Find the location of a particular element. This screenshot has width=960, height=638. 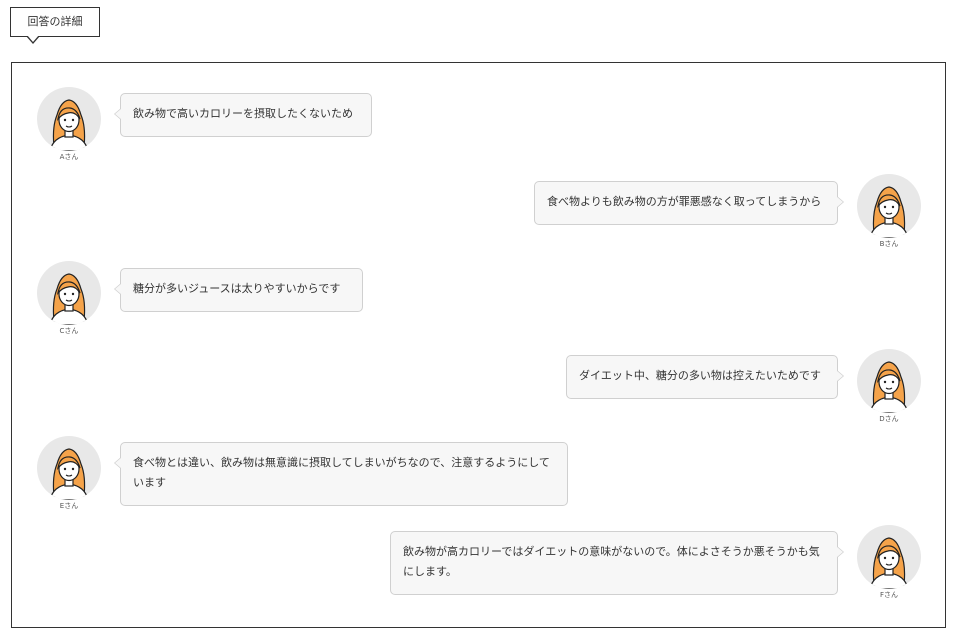

respondent-name: Eさん is located at coordinates (69, 506).